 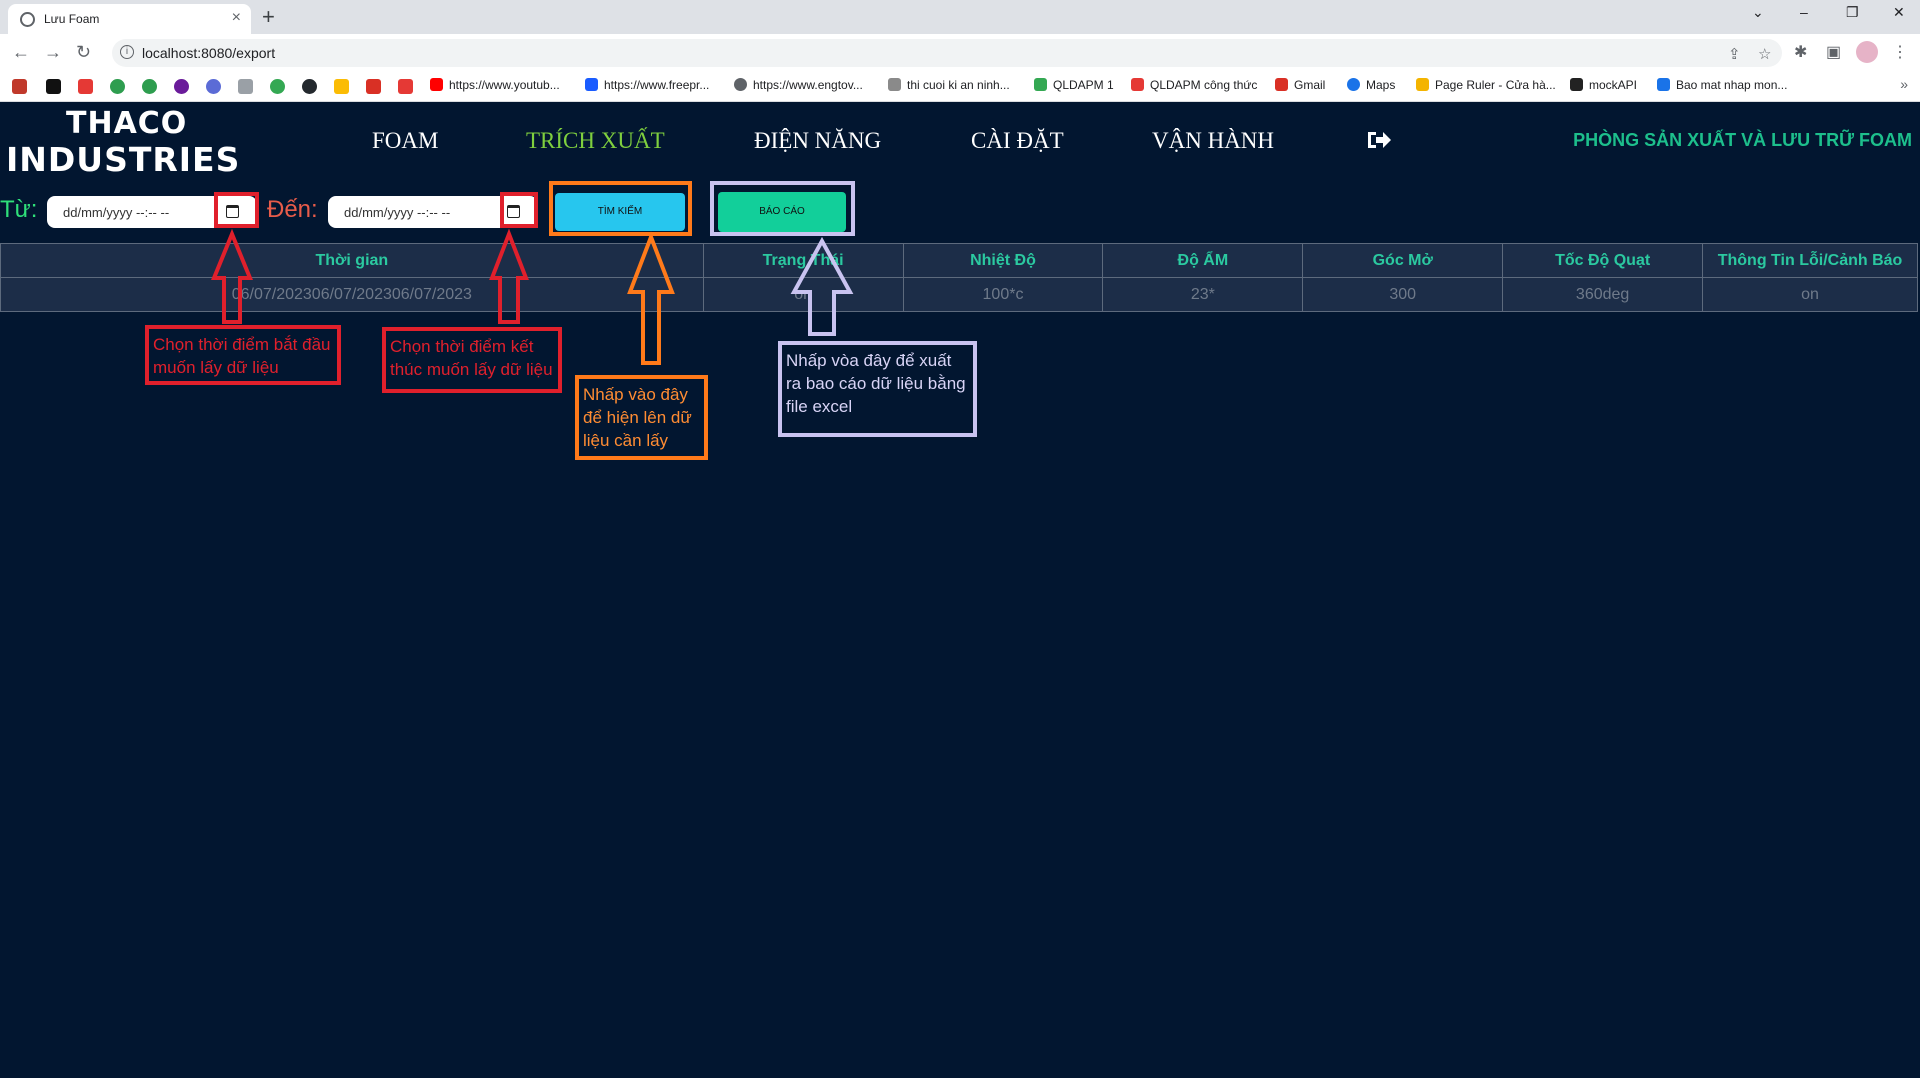 What do you see at coordinates (532, 296) in the screenshot?
I see `annotation-arrows` at bounding box center [532, 296].